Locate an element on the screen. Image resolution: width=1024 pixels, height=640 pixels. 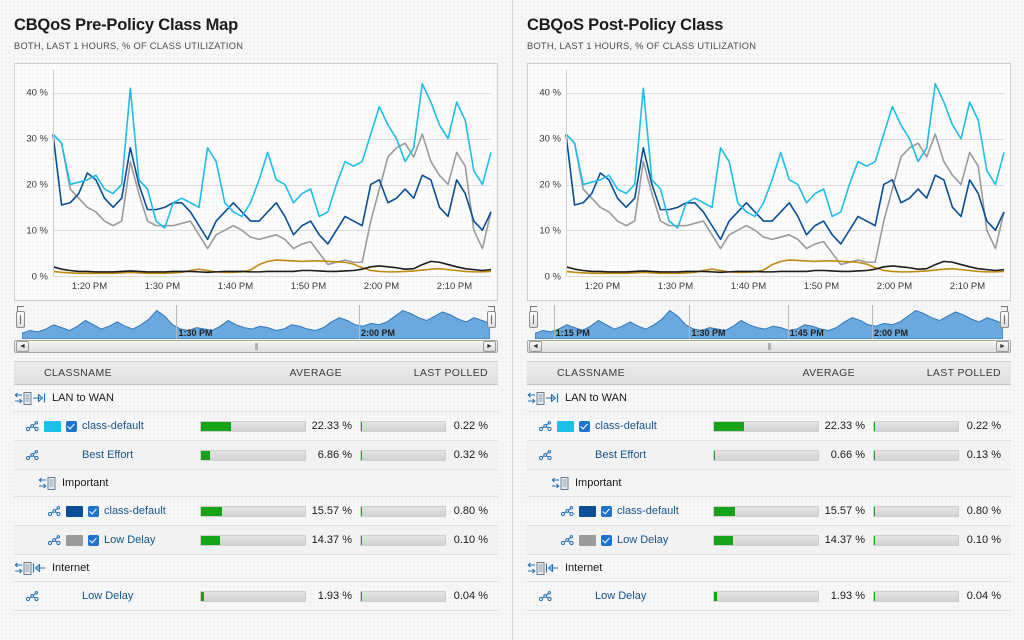
table-row: Best Effort 0.66 % 0.13 % is located at coordinates (769, 456).